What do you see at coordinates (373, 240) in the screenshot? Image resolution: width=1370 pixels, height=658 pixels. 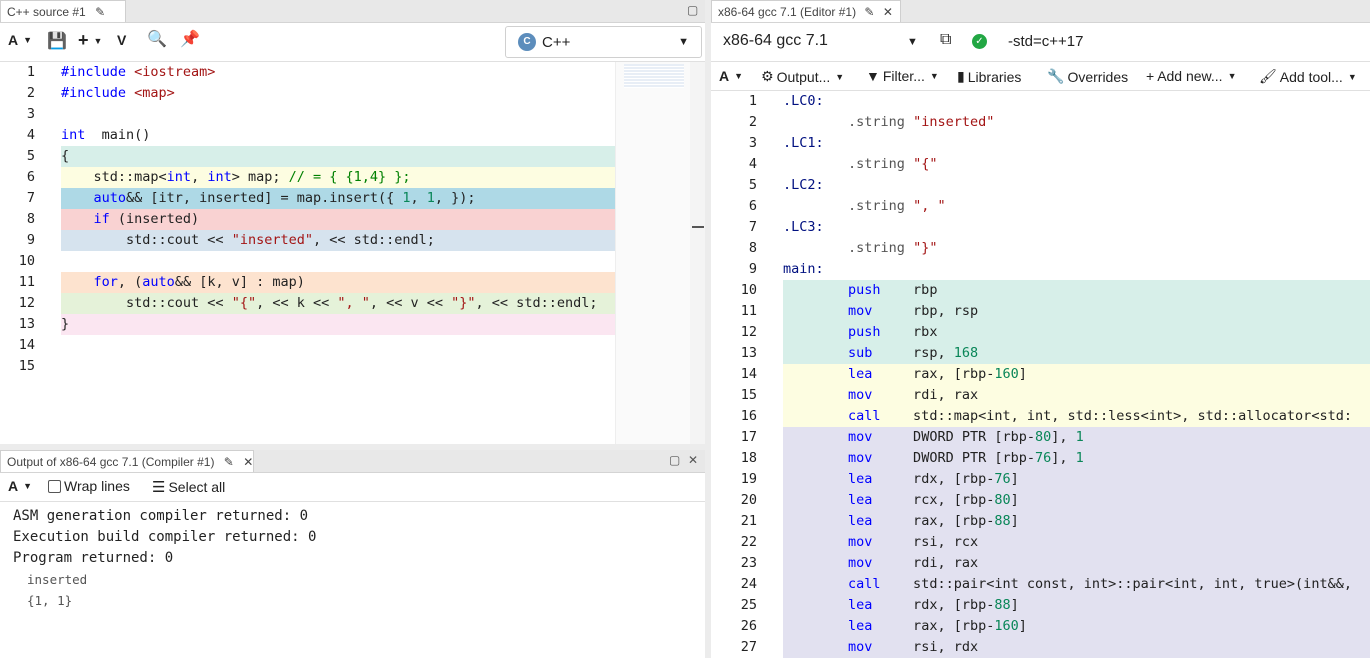 I see `code-token: , << std::endl;` at bounding box center [373, 240].